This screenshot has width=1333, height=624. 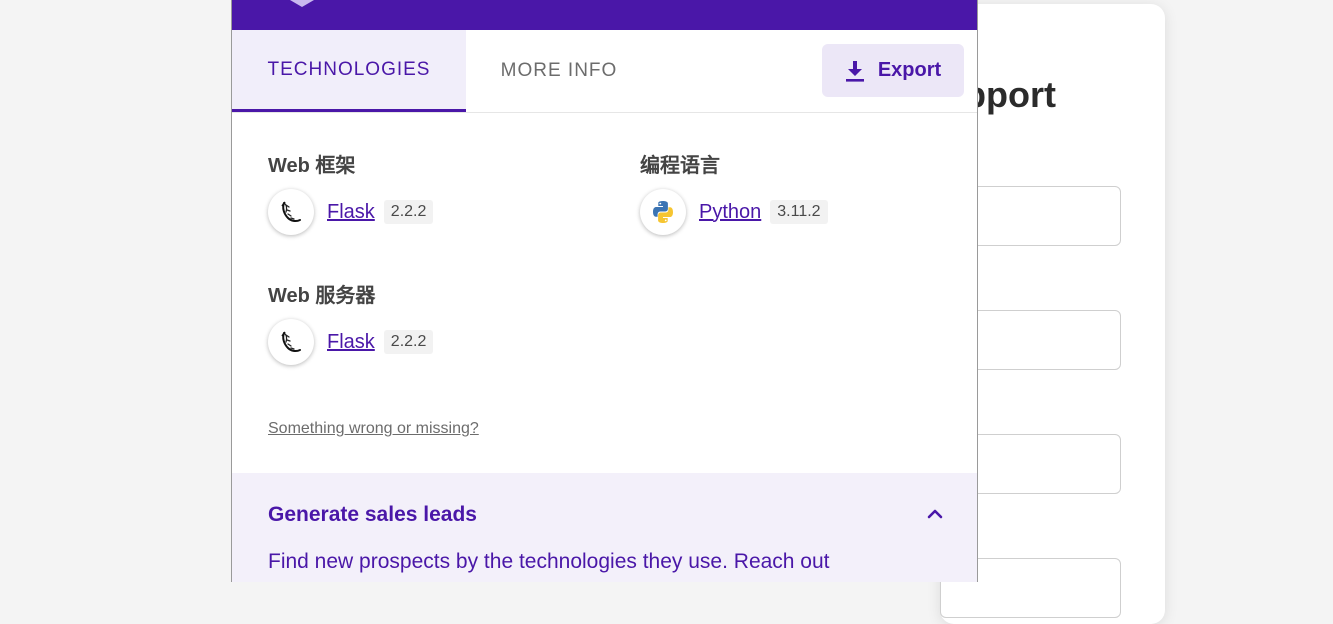 I want to click on tech-link-python: Python, so click(x=730, y=212).